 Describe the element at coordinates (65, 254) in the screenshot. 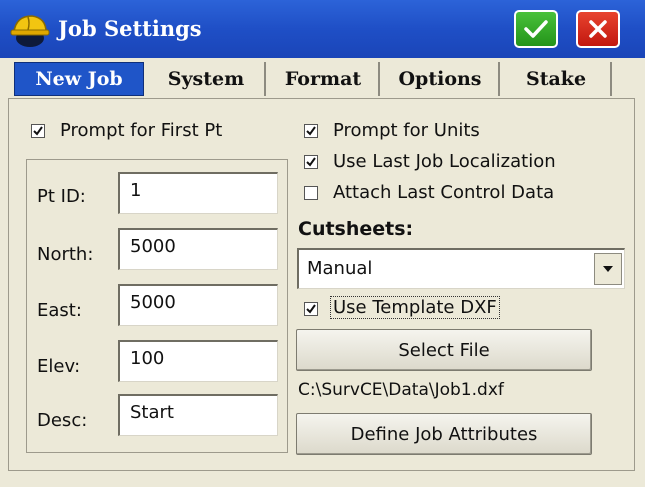

I see `north-label: North:` at that location.